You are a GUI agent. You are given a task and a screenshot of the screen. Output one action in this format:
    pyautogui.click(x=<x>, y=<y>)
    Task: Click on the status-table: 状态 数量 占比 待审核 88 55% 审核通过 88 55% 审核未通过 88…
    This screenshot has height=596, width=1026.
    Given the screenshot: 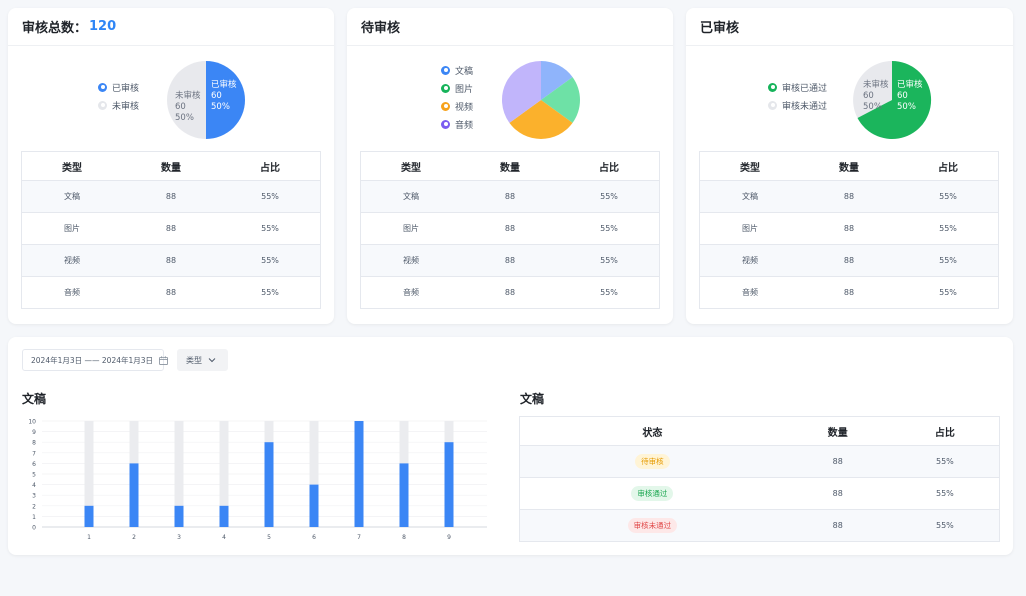 What is the action you would take?
    pyautogui.click(x=759, y=479)
    